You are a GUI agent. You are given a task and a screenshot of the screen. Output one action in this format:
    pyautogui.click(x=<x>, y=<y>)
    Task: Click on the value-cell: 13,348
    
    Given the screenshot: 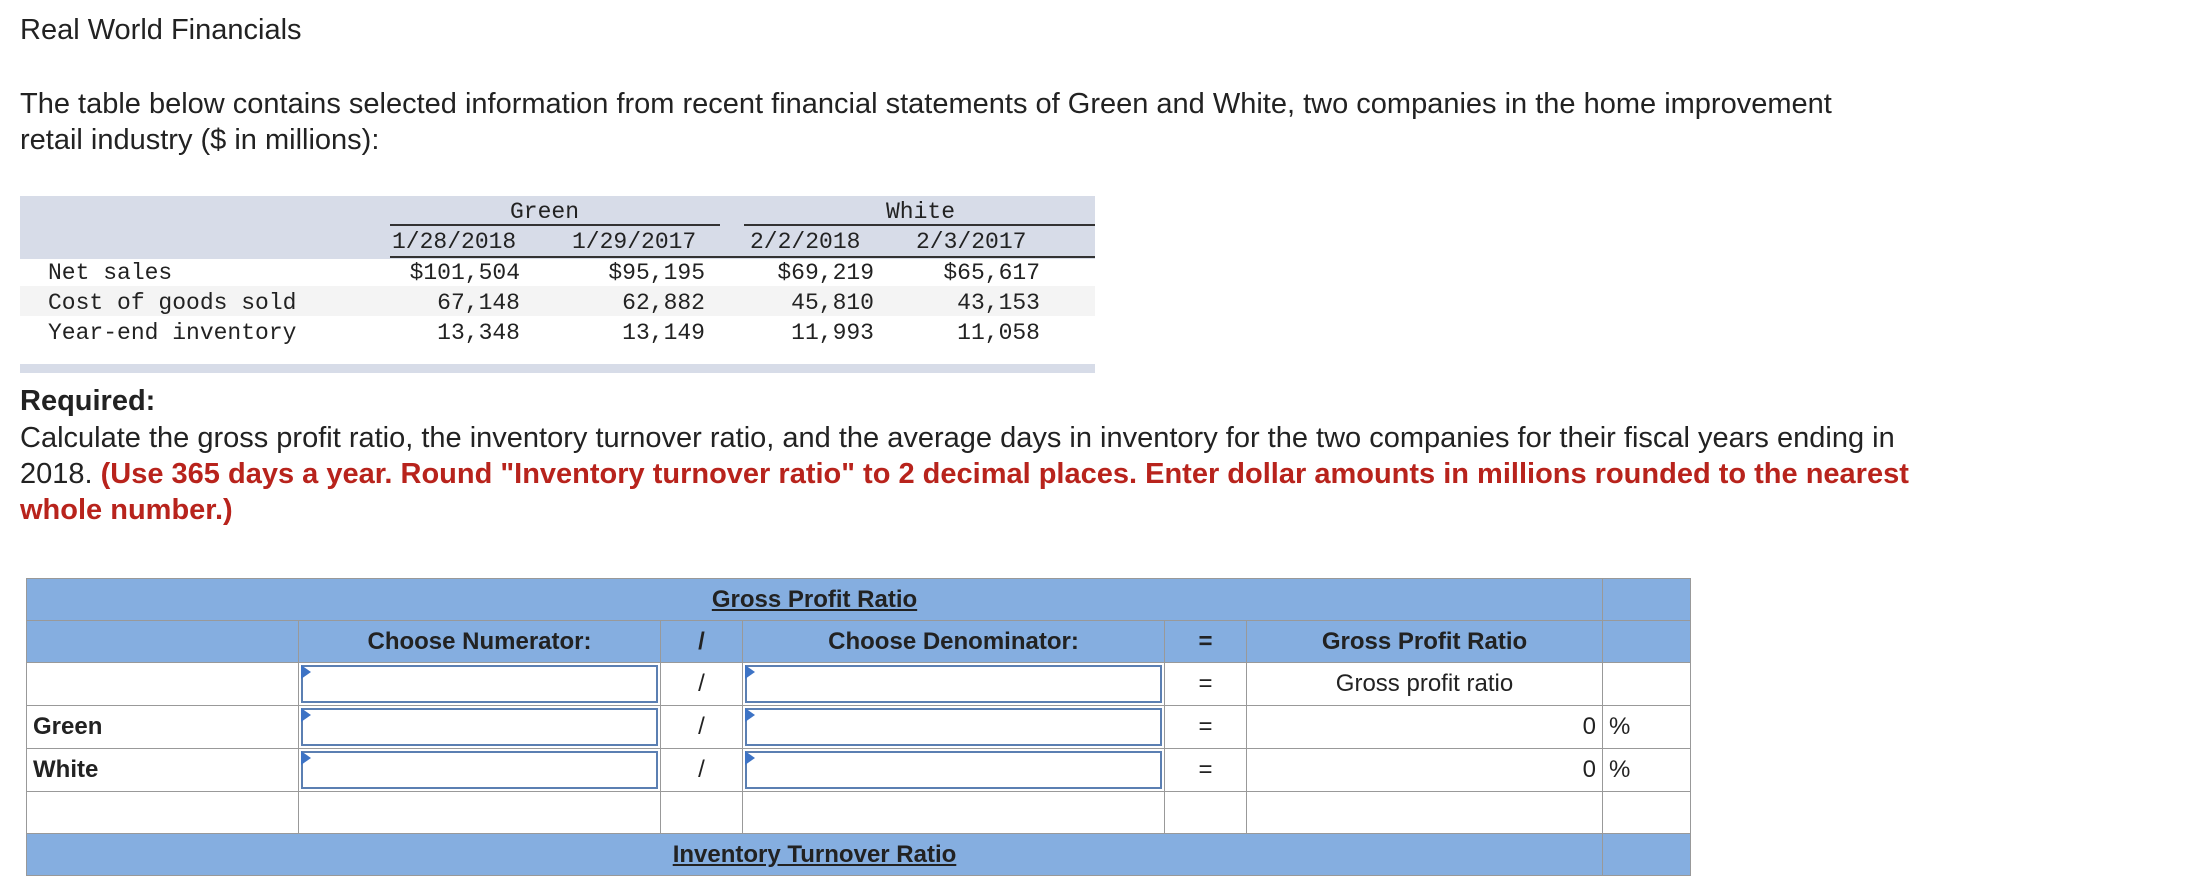 What is the action you would take?
    pyautogui.click(x=478, y=333)
    